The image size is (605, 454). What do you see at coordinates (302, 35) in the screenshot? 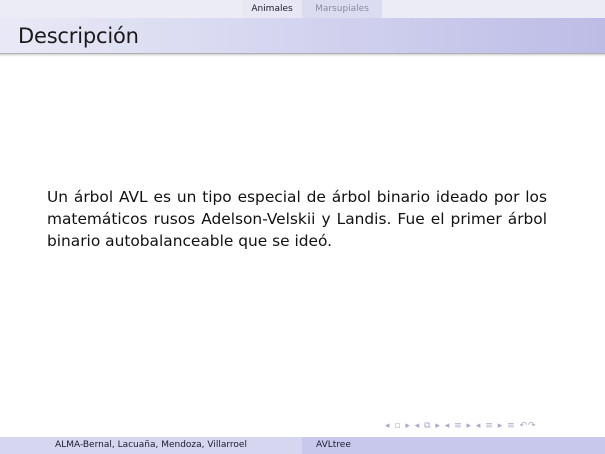
I see `frame-title-bar: Descripción` at bounding box center [302, 35].